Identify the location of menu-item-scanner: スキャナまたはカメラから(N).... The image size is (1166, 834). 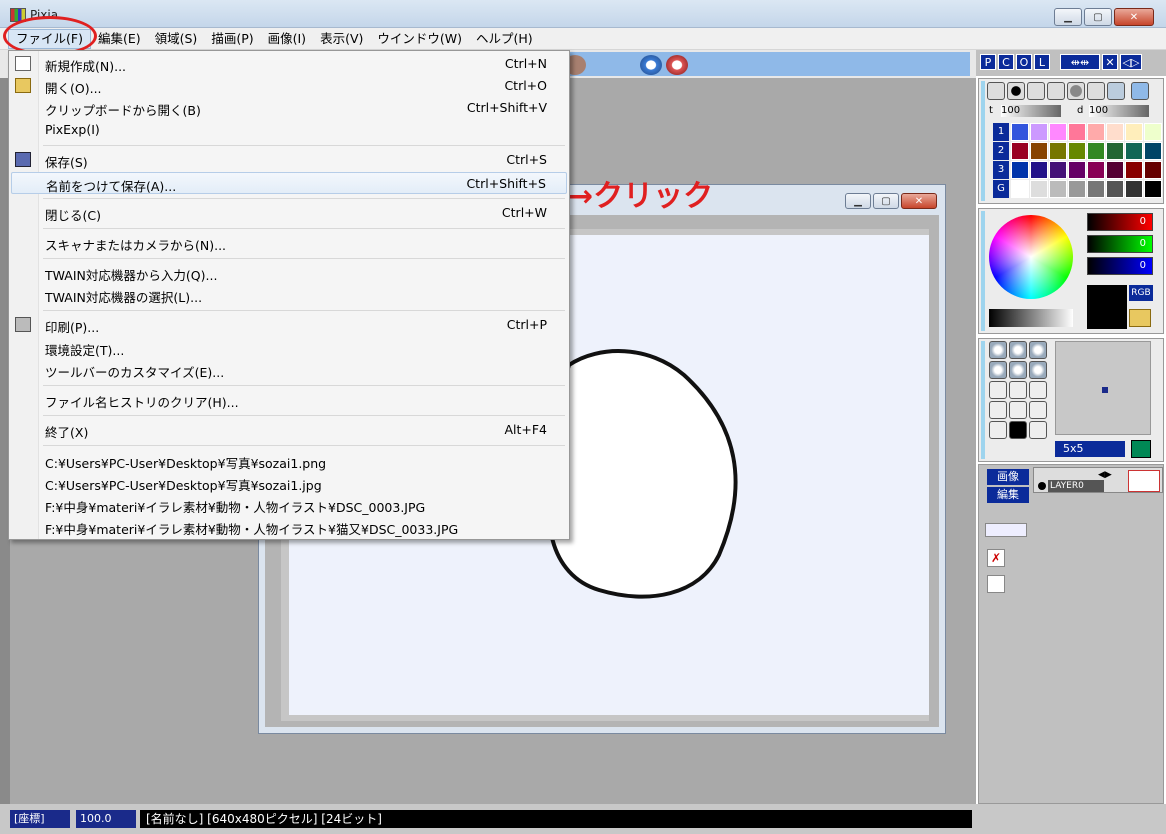
(289, 243).